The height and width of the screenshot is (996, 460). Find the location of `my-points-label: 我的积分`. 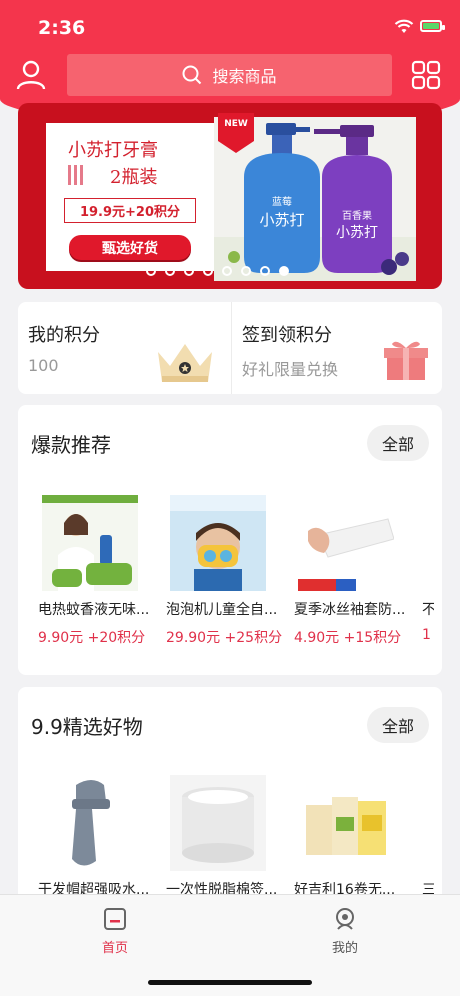

my-points-label: 我的积分 is located at coordinates (64, 334).